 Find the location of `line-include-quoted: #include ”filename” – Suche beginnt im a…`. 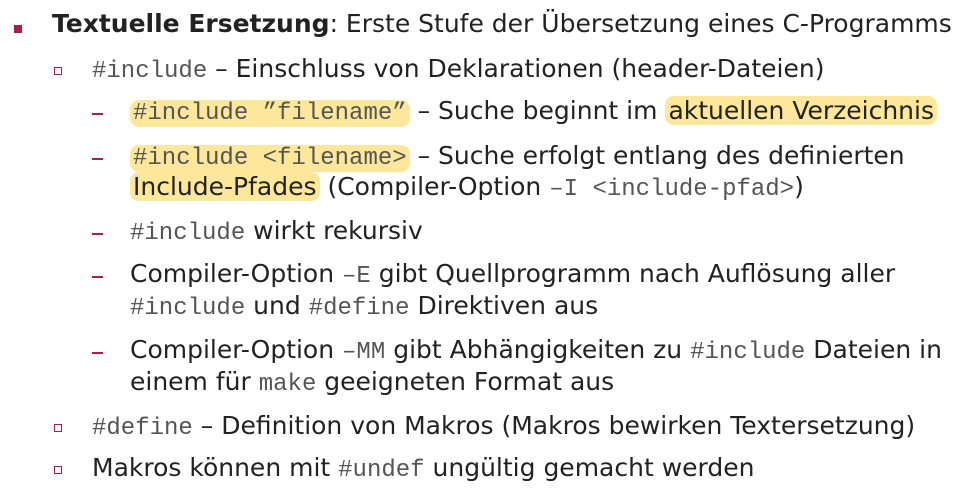

line-include-quoted: #include ”filename” – Suche beginnt im a… is located at coordinates (534, 112).